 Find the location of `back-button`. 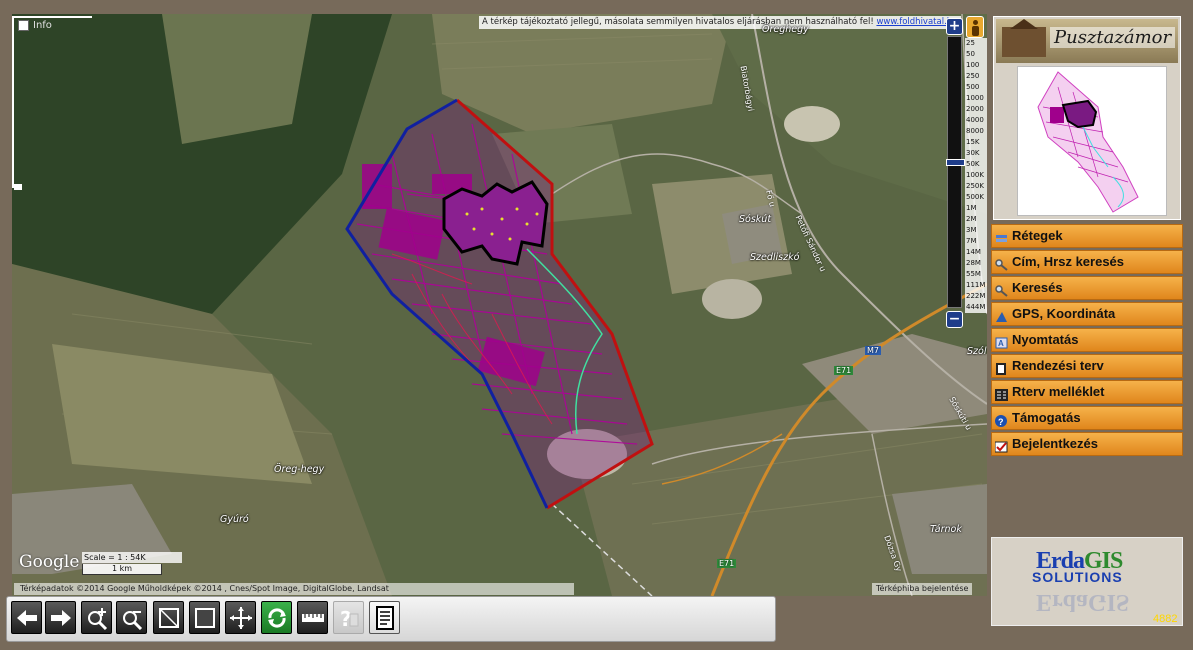

back-button is located at coordinates (26, 617).